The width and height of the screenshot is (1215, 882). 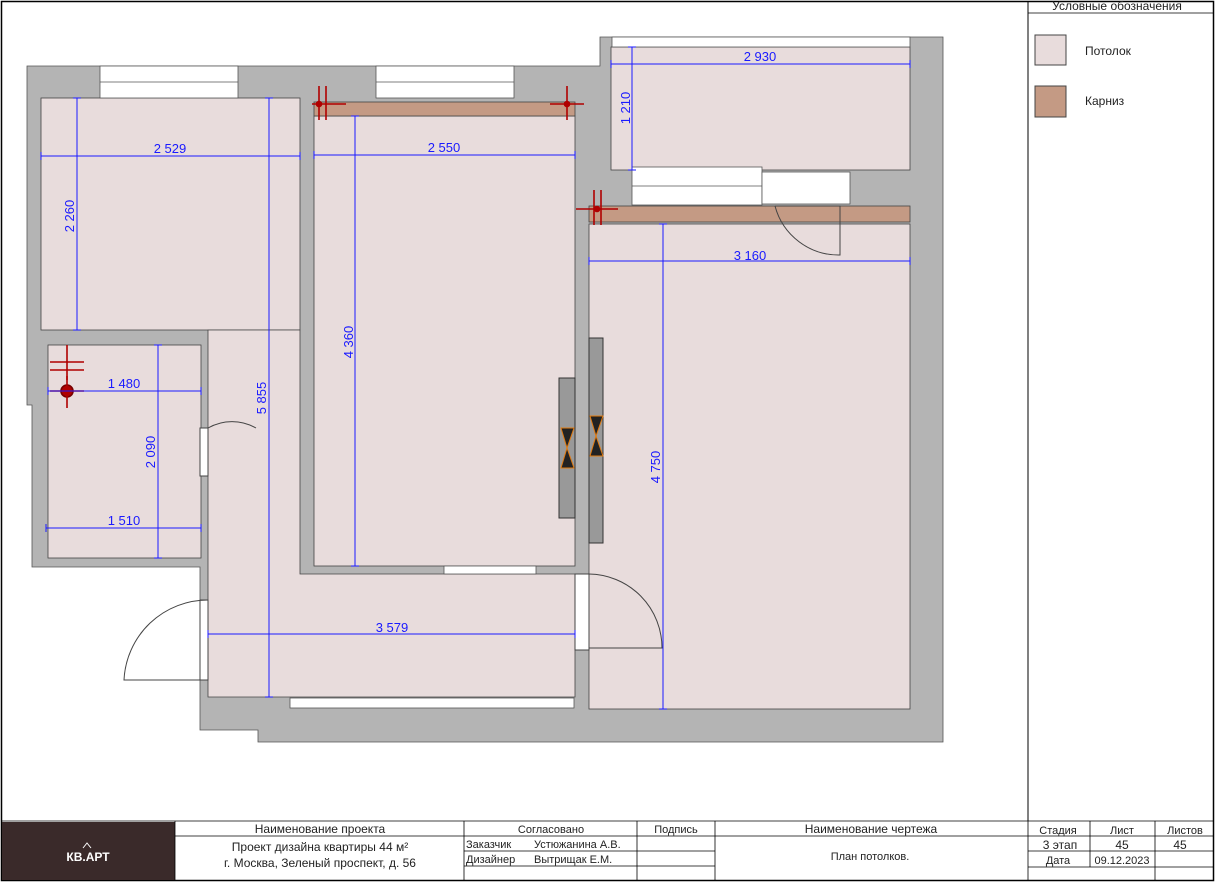 What do you see at coordinates (170, 214) in the screenshot?
I see `ceiling-room-left` at bounding box center [170, 214].